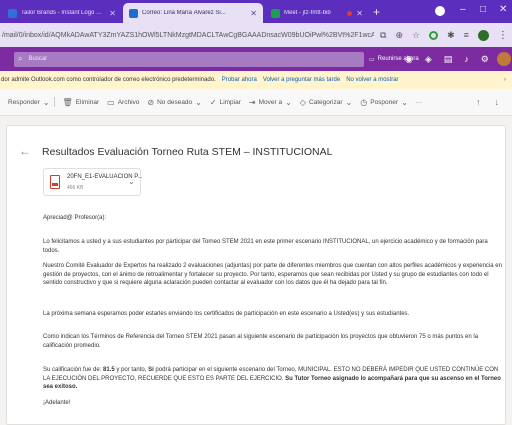 The height and width of the screenshot is (425, 512). Describe the element at coordinates (448, 59) in the screenshot. I see `calendar-icon: ▤` at that location.